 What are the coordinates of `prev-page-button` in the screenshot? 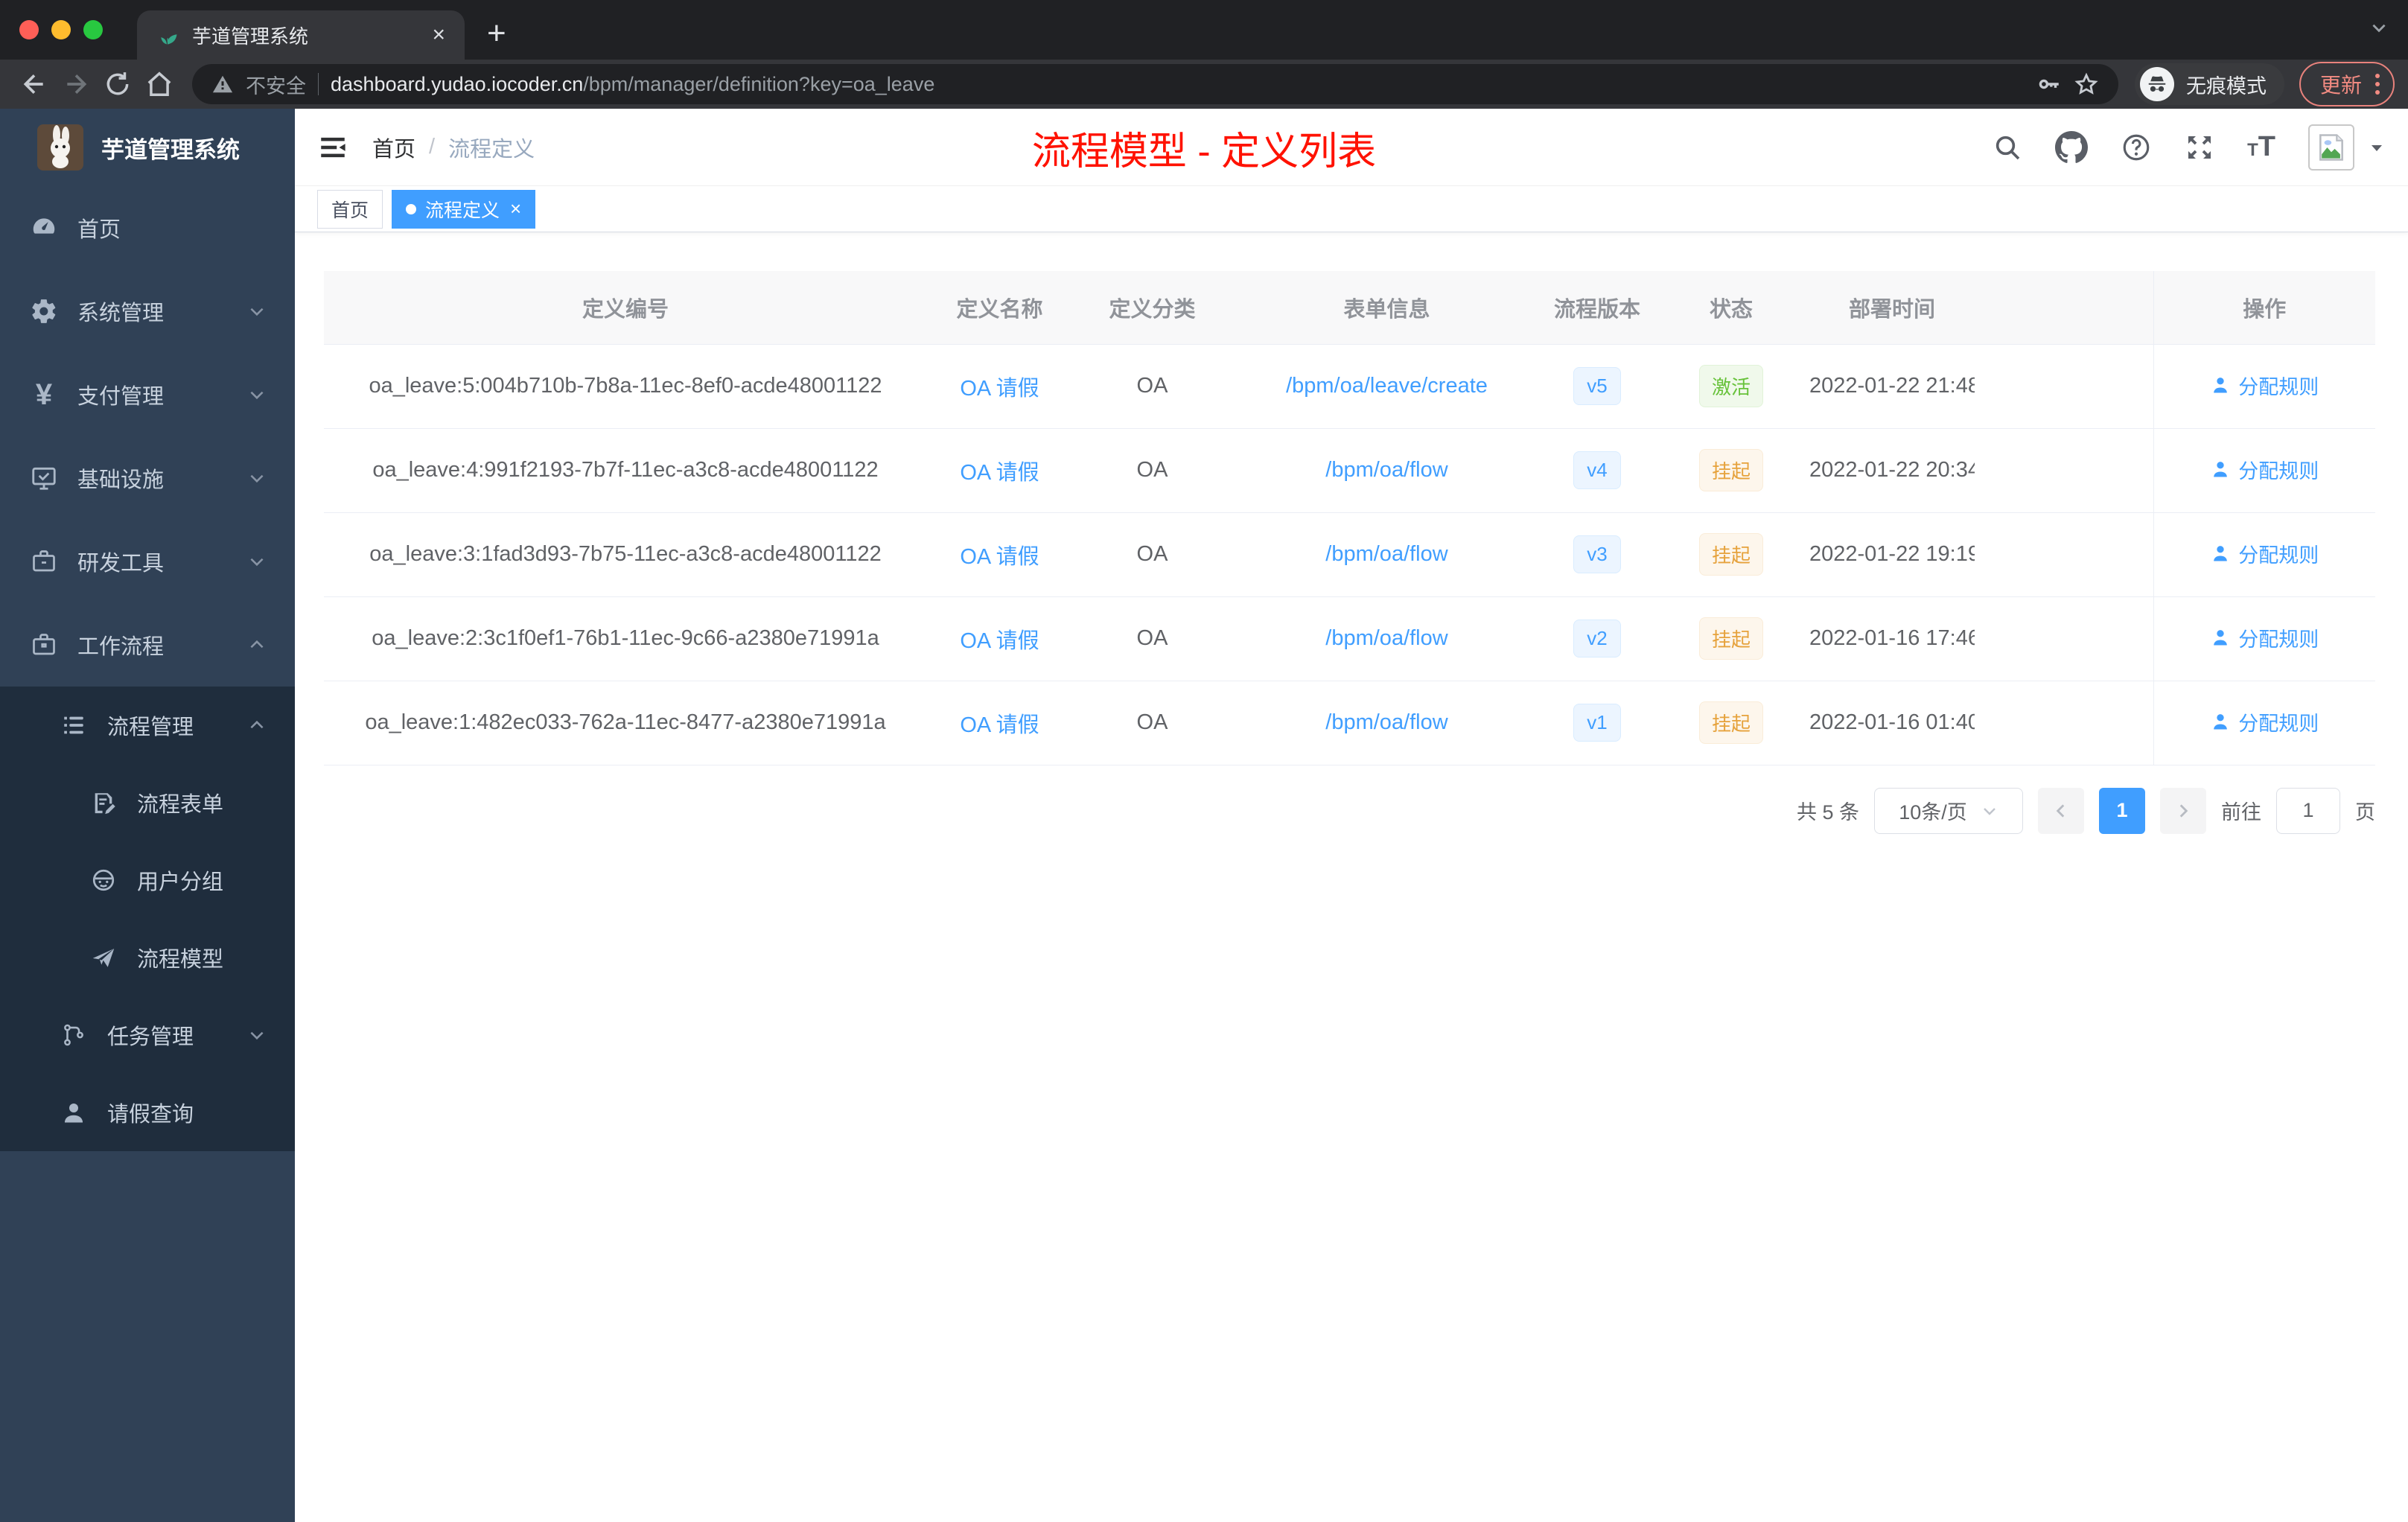 It's located at (2061, 810).